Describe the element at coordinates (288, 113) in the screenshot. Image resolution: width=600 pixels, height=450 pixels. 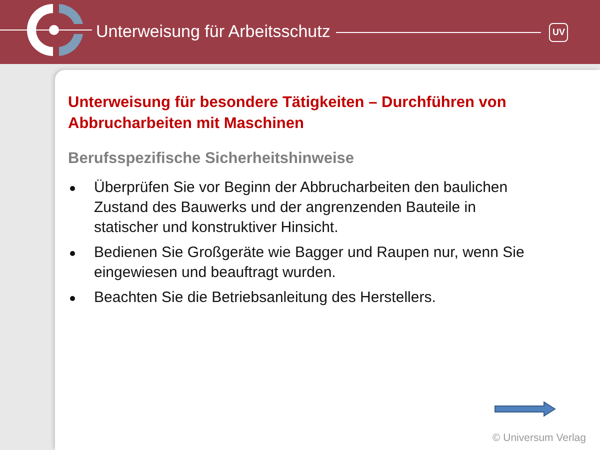
I see `slide-title: Unterweisung für besondere Tätigkeiten – Durchführen von Abbrucharbeiten mit Maschinen` at that location.